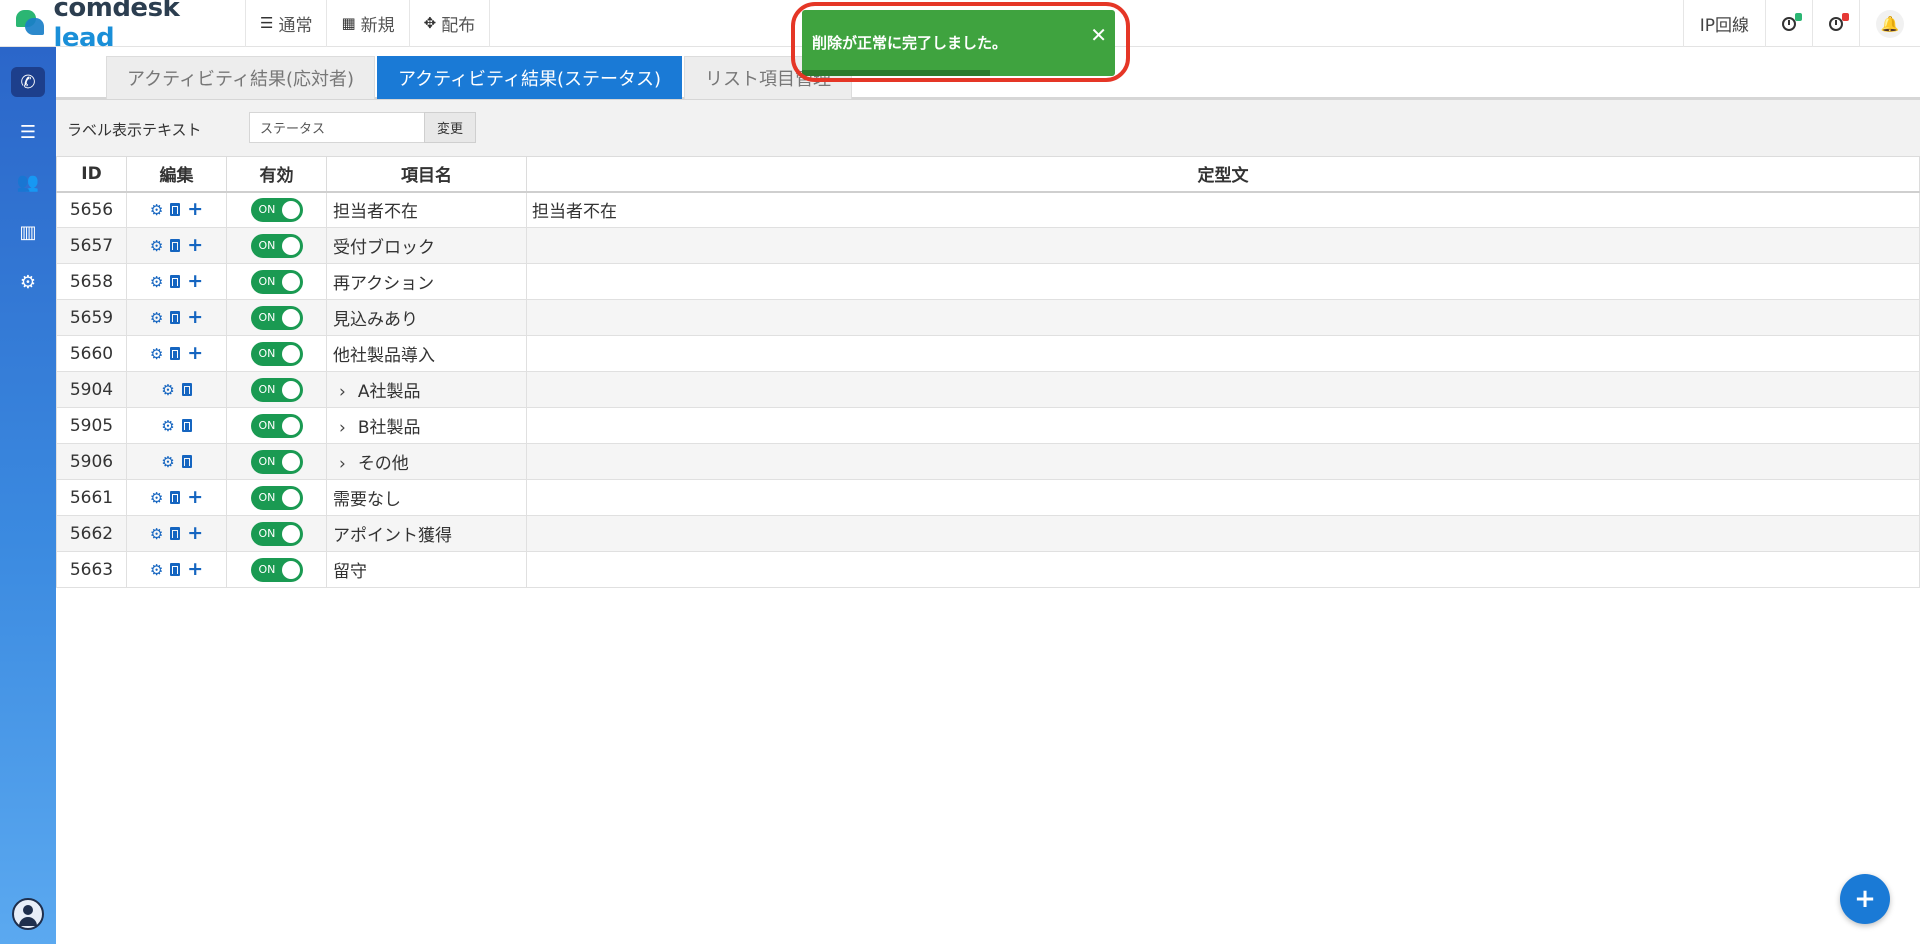 The width and height of the screenshot is (1920, 944). Describe the element at coordinates (1889, 23) in the screenshot. I see `notification-button: 🔔` at that location.